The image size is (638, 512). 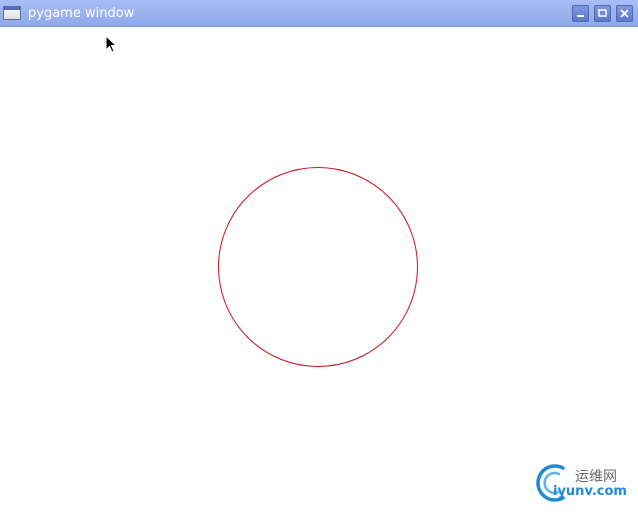 I want to click on arrow-cursor-icon, so click(x=111, y=44).